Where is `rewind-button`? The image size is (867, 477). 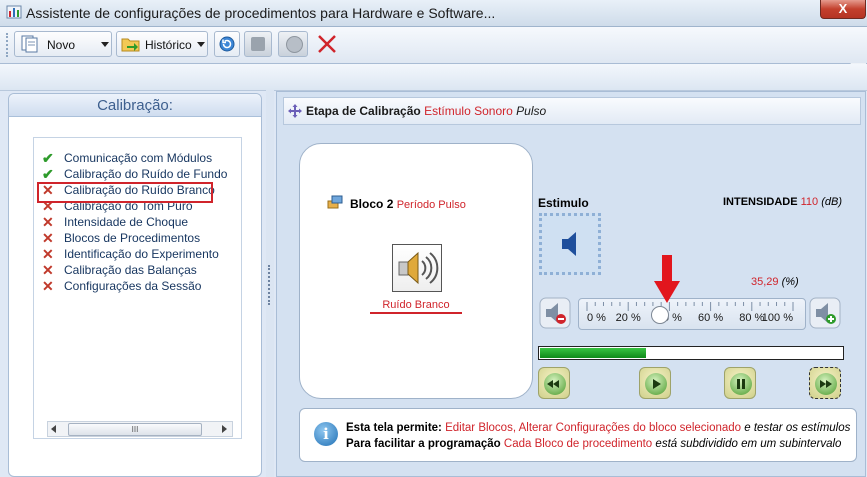 rewind-button is located at coordinates (554, 383).